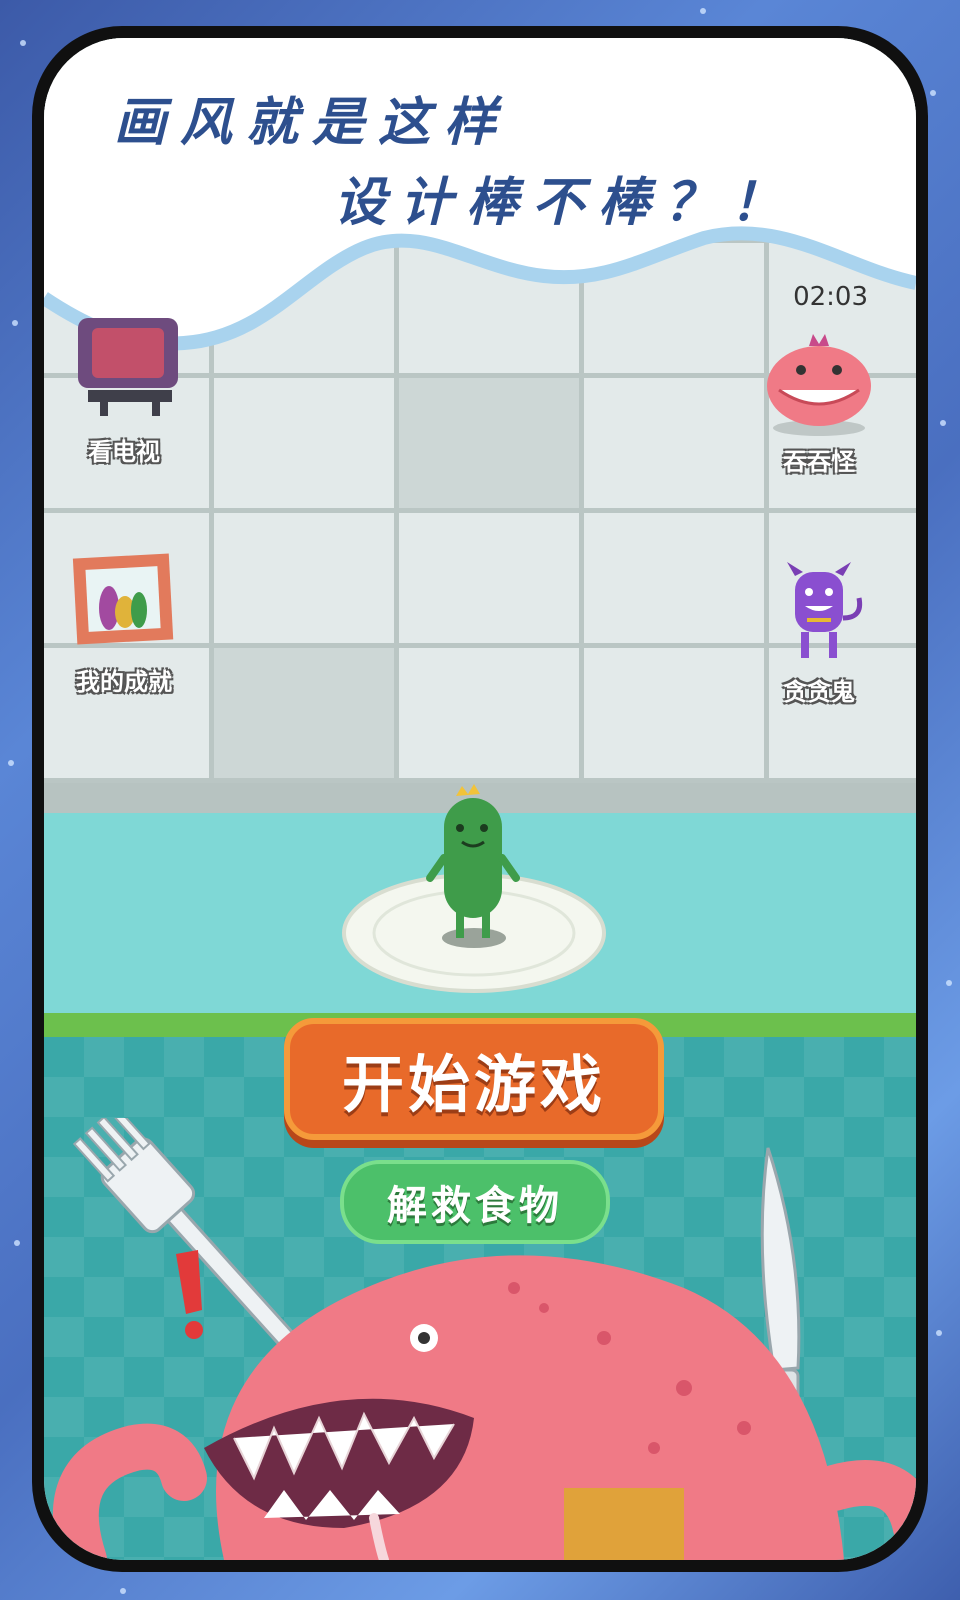 This screenshot has width=960, height=1600. What do you see at coordinates (124, 682) in the screenshot?
I see `menu-label-achievements: 我的成就` at bounding box center [124, 682].